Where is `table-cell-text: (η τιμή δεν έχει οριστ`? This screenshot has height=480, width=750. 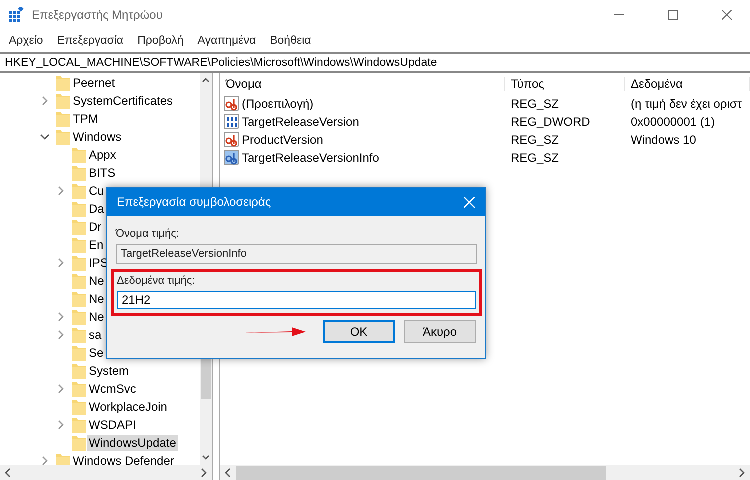
table-cell-text: (η τιμή δεν έχει οριστ is located at coordinates (687, 104).